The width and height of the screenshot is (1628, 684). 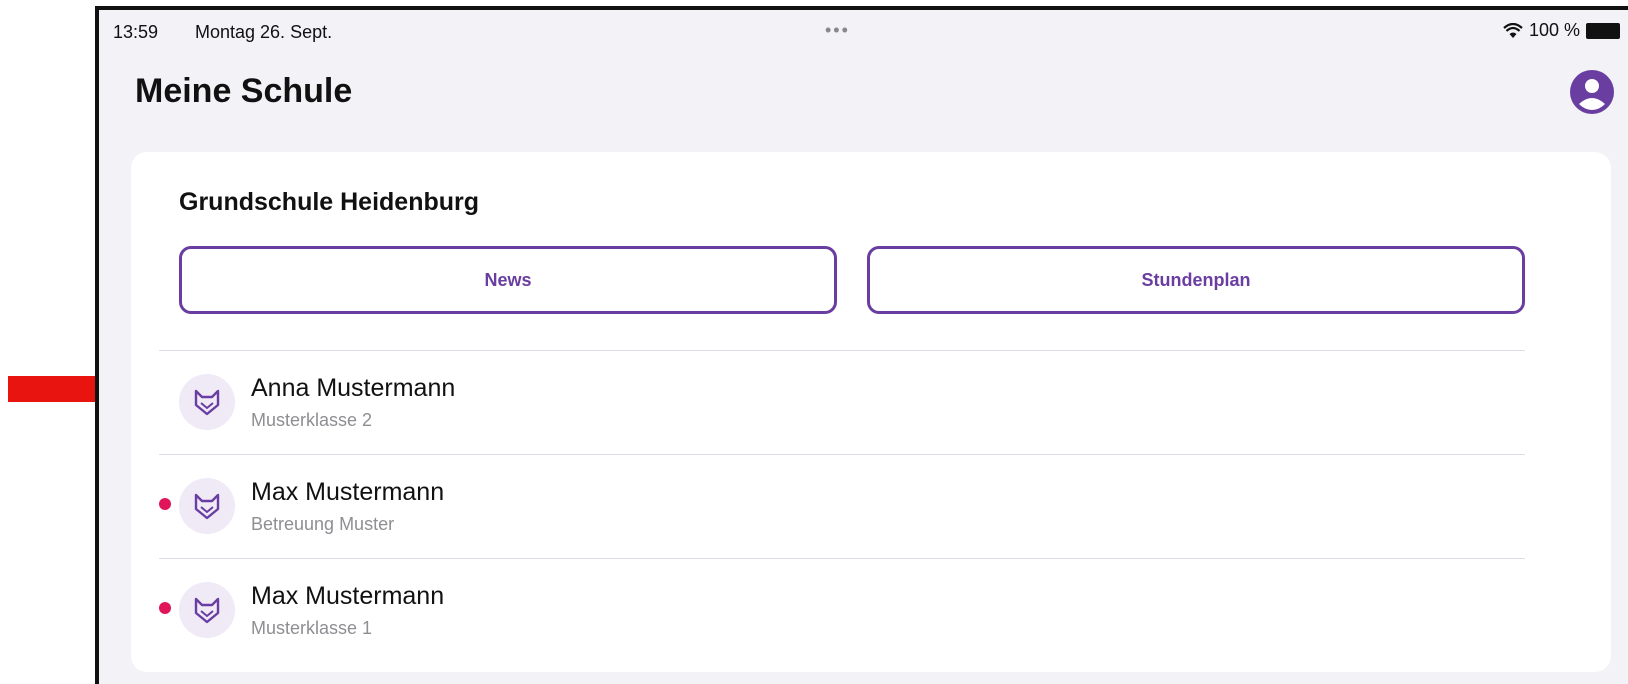 I want to click on status-date: Montag 26. Sept., so click(x=264, y=32).